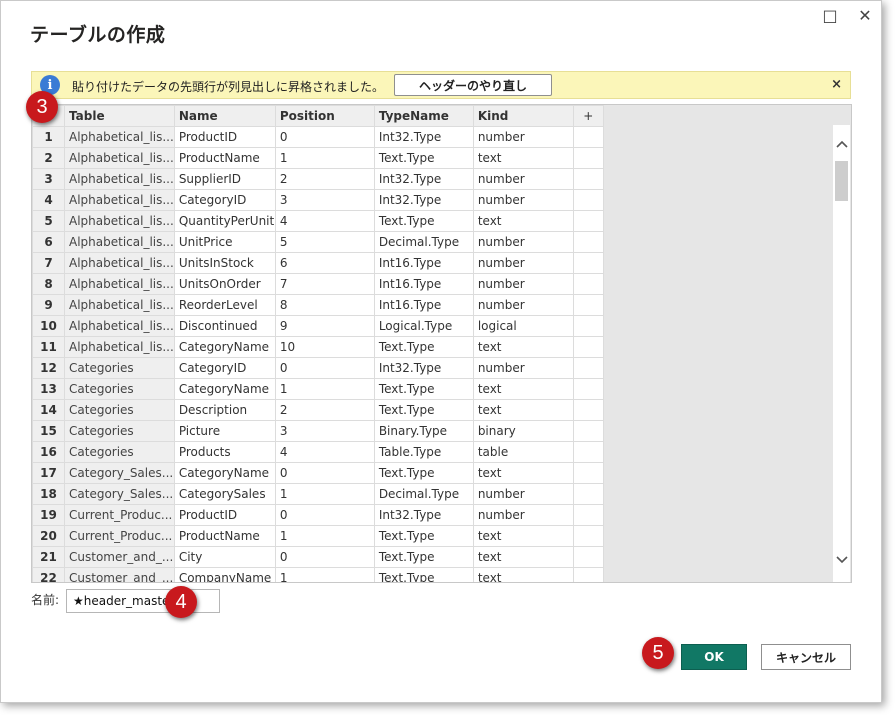  What do you see at coordinates (224, 305) in the screenshot?
I see `name-cell: ReorderLevel` at bounding box center [224, 305].